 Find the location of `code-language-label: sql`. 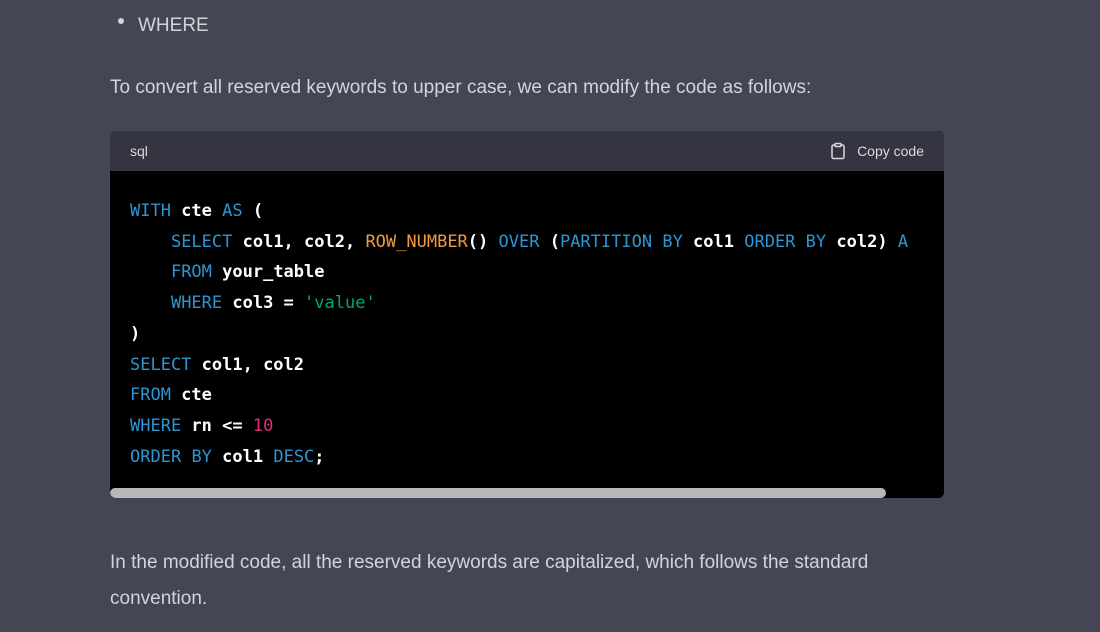

code-language-label: sql is located at coordinates (139, 151).